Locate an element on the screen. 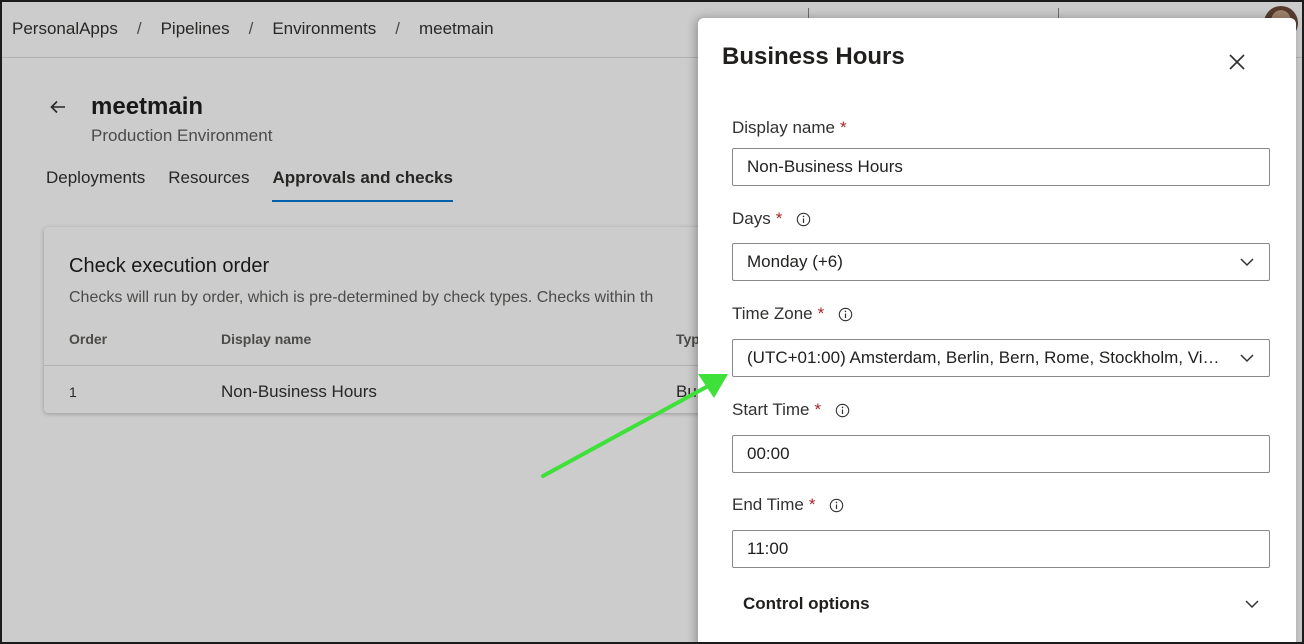 Image resolution: width=1304 pixels, height=644 pixels. start-time-field: 00:00 is located at coordinates (1001, 454).